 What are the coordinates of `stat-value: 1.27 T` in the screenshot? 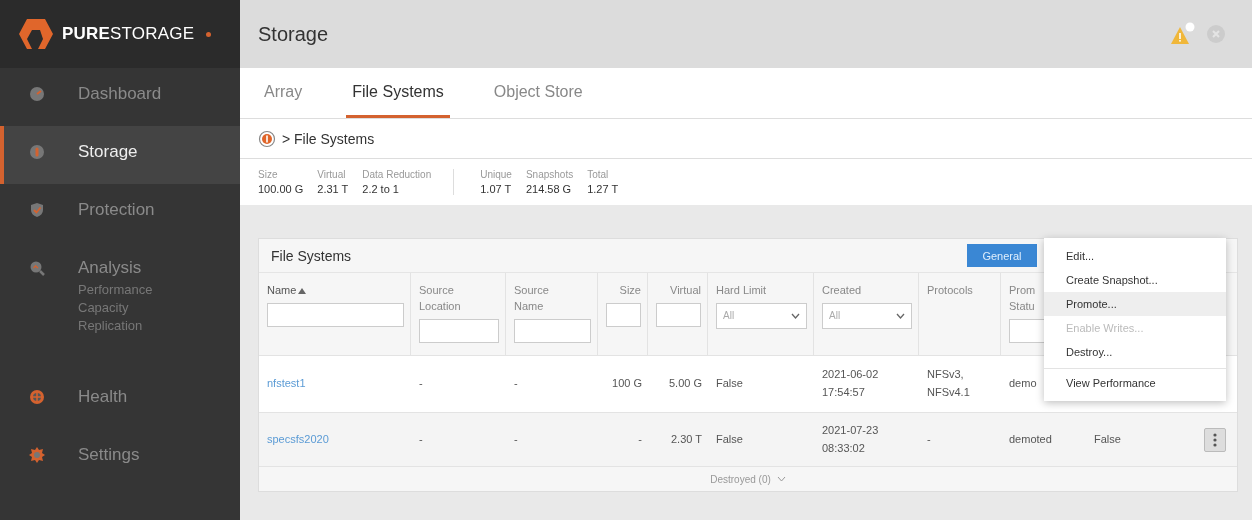 It's located at (603, 189).